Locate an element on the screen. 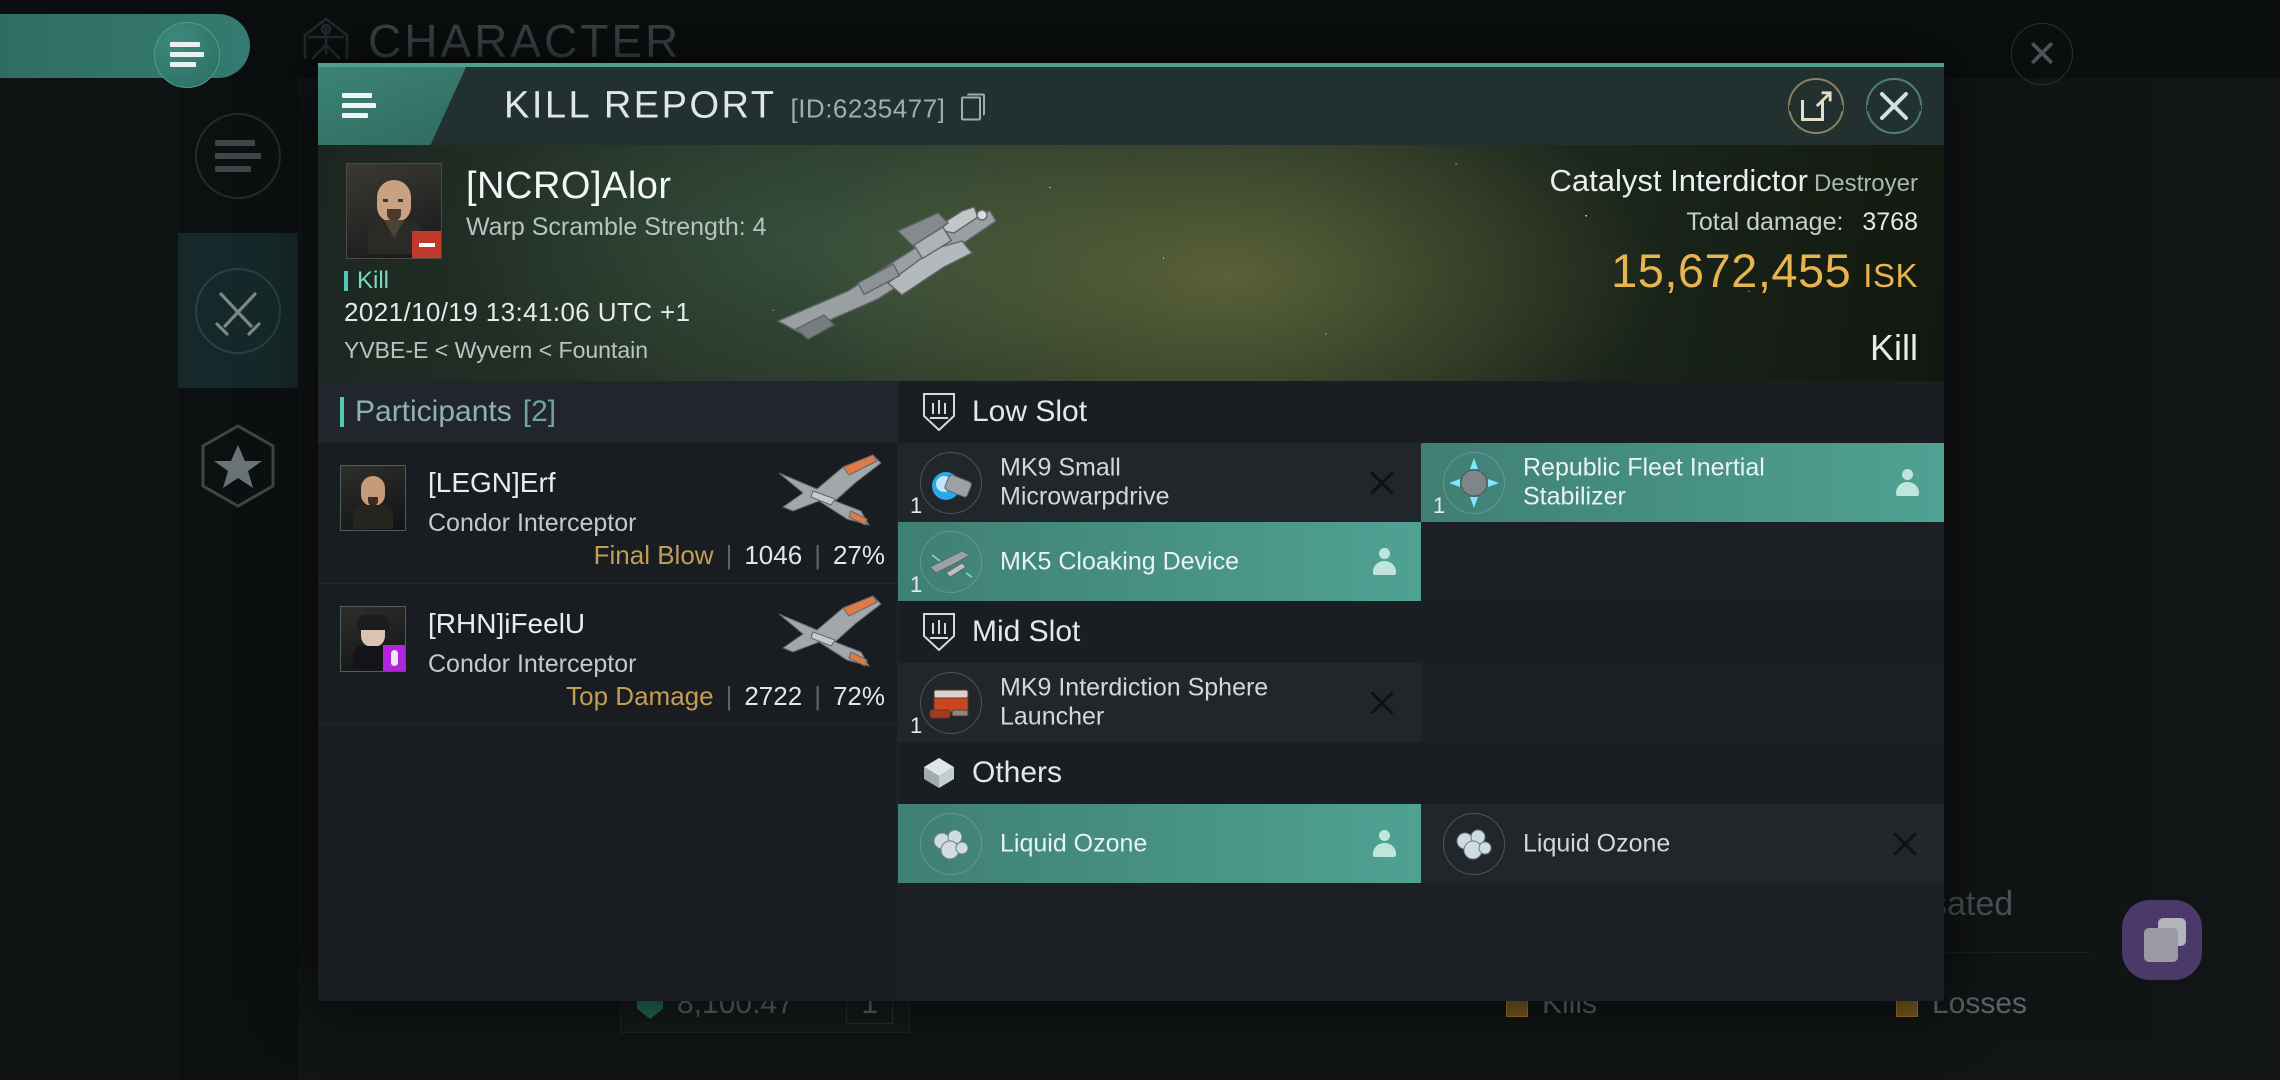 Image resolution: width=2280 pixels, height=1080 pixels. participants-count: [2] is located at coordinates (539, 411).